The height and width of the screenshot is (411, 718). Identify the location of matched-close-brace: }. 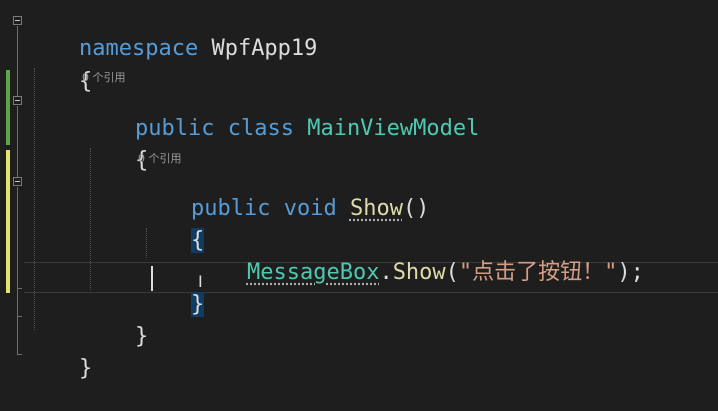
(197, 304).